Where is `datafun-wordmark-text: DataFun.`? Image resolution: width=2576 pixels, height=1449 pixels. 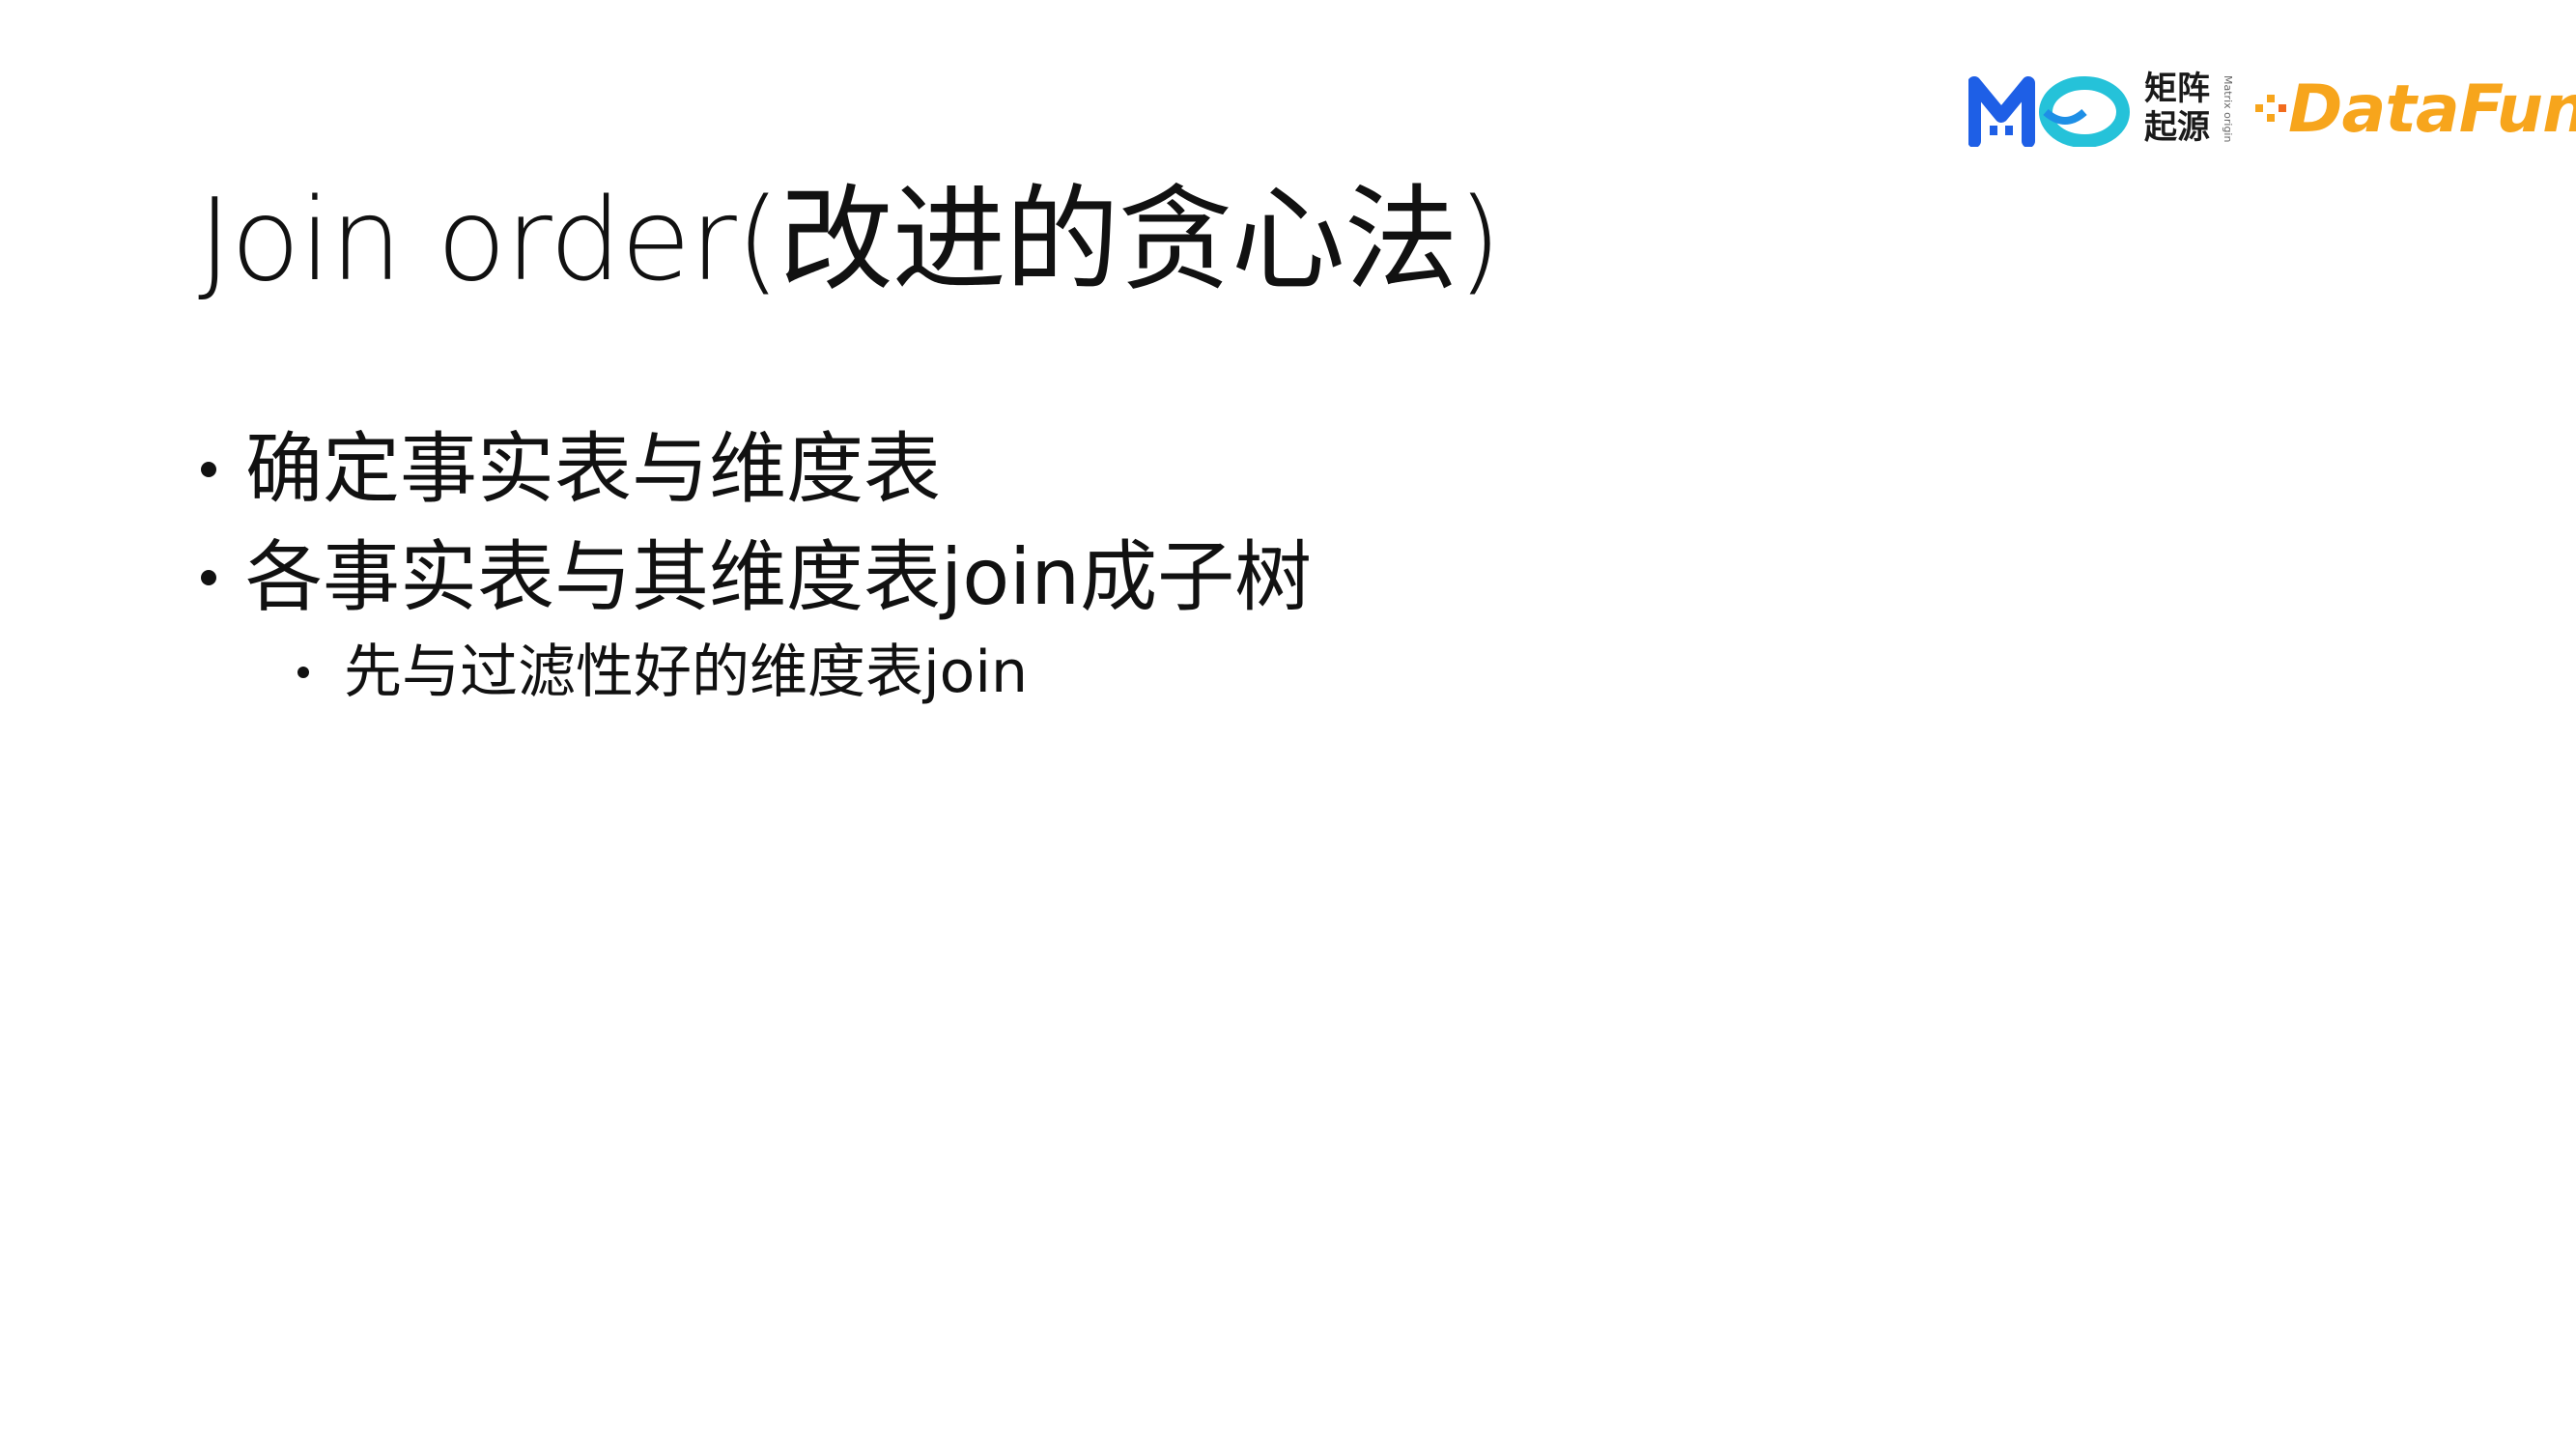 datafun-wordmark-text: DataFun. is located at coordinates (2432, 109).